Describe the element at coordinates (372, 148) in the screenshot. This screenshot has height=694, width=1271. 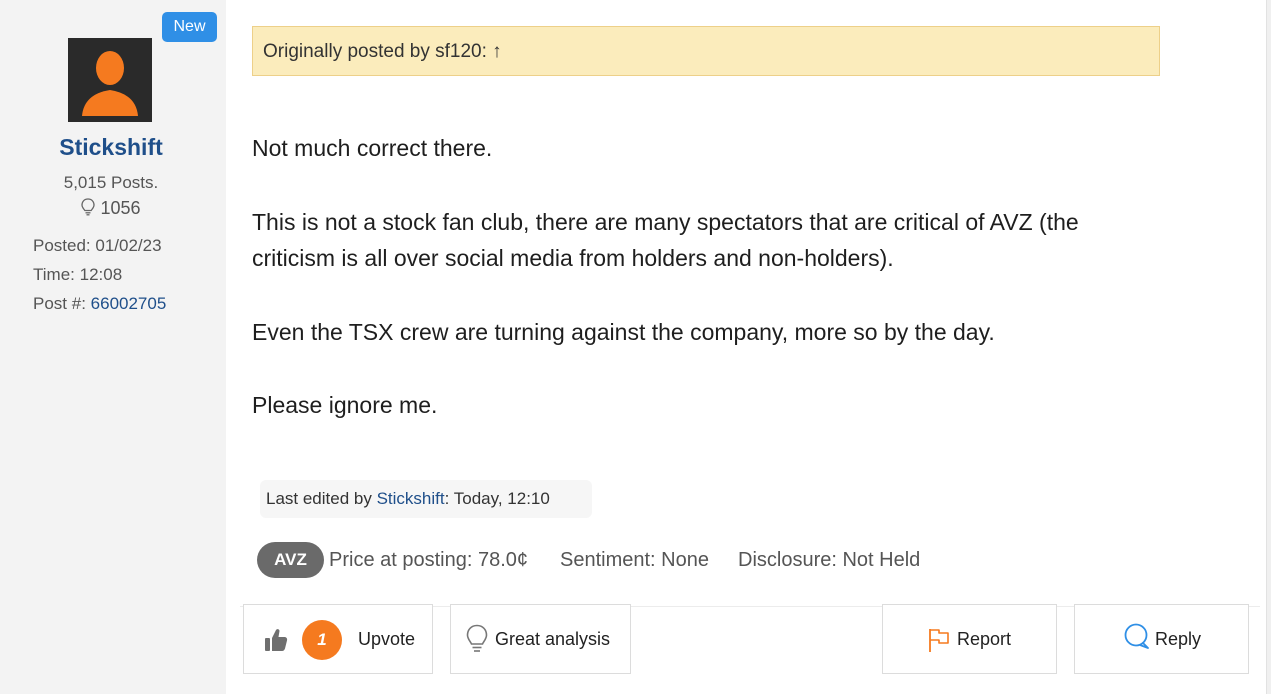
I see `post-paragraph: Not much correct there.` at that location.